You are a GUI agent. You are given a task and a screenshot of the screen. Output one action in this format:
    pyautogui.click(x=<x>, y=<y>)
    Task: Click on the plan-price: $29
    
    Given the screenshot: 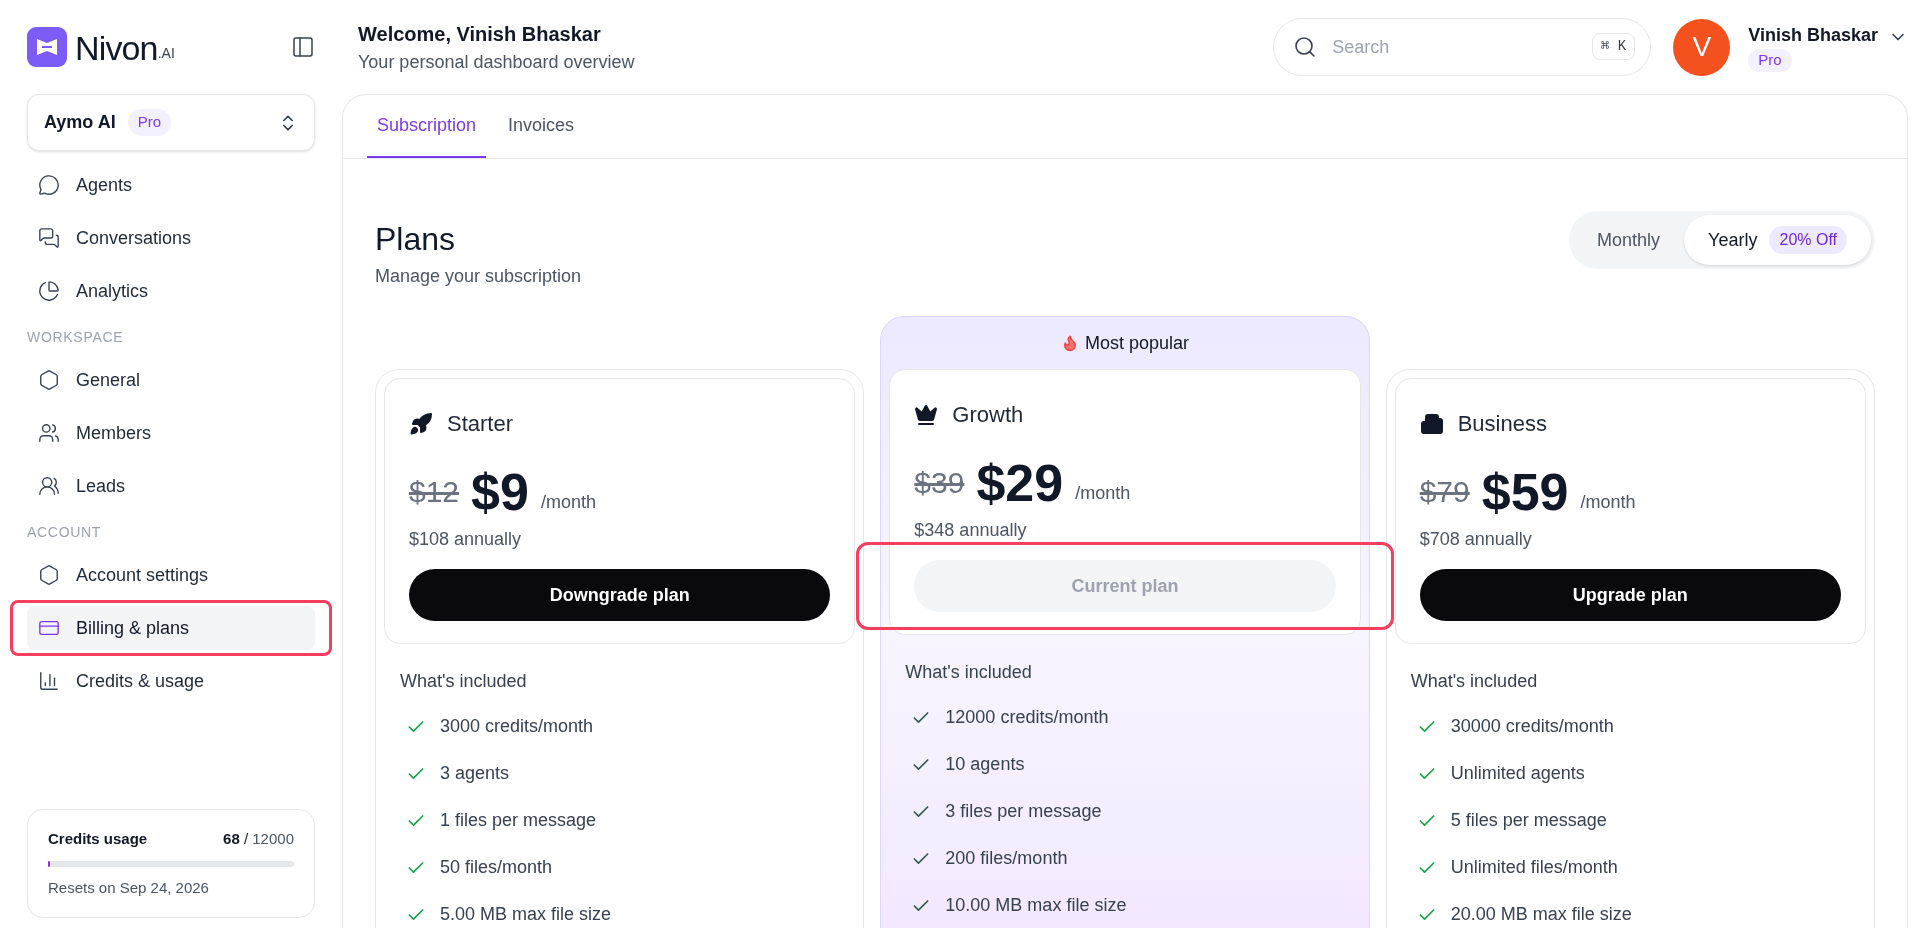 What is the action you would take?
    pyautogui.click(x=1020, y=483)
    